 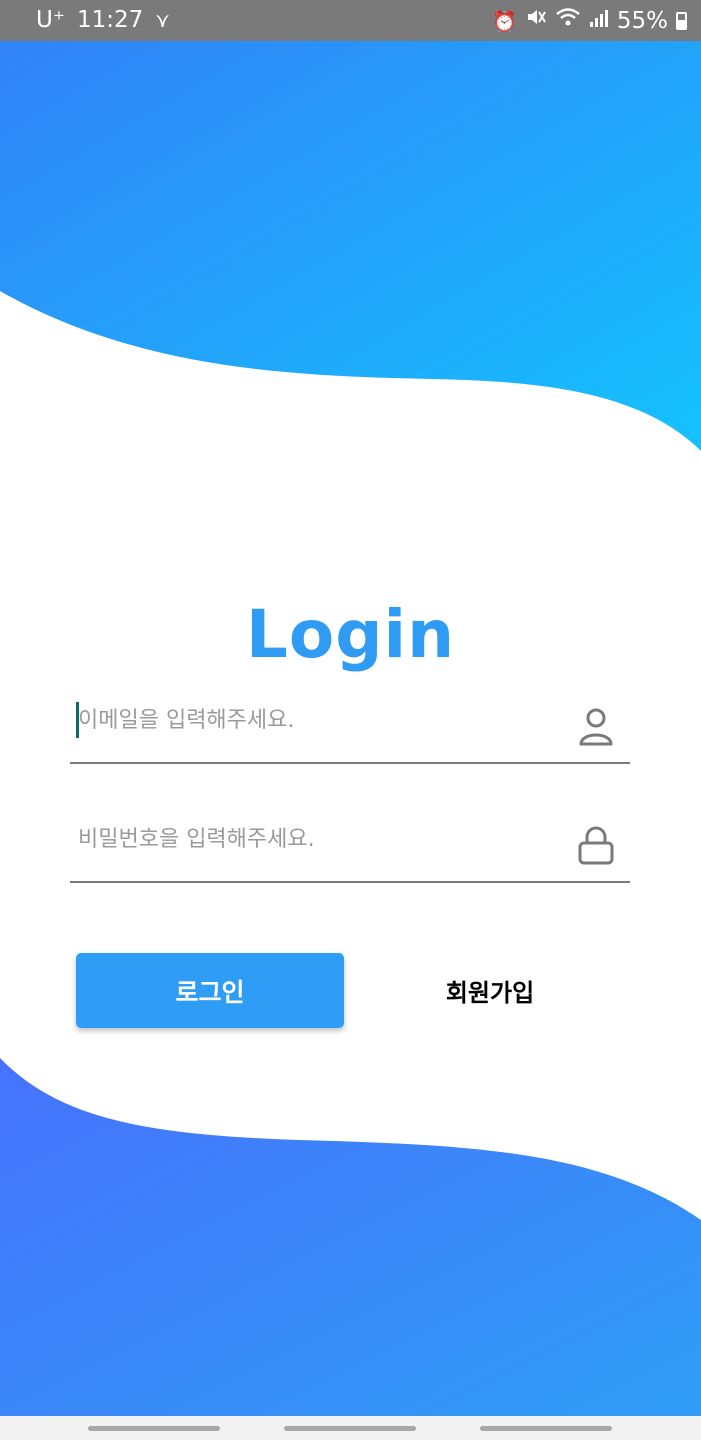 I want to click on password-input, so click(x=317, y=839).